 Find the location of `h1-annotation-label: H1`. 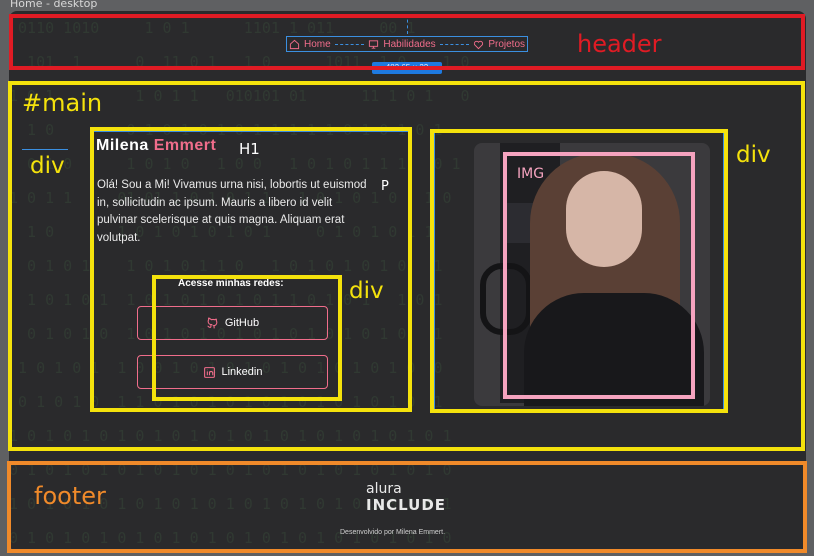

h1-annotation-label: H1 is located at coordinates (249, 149).